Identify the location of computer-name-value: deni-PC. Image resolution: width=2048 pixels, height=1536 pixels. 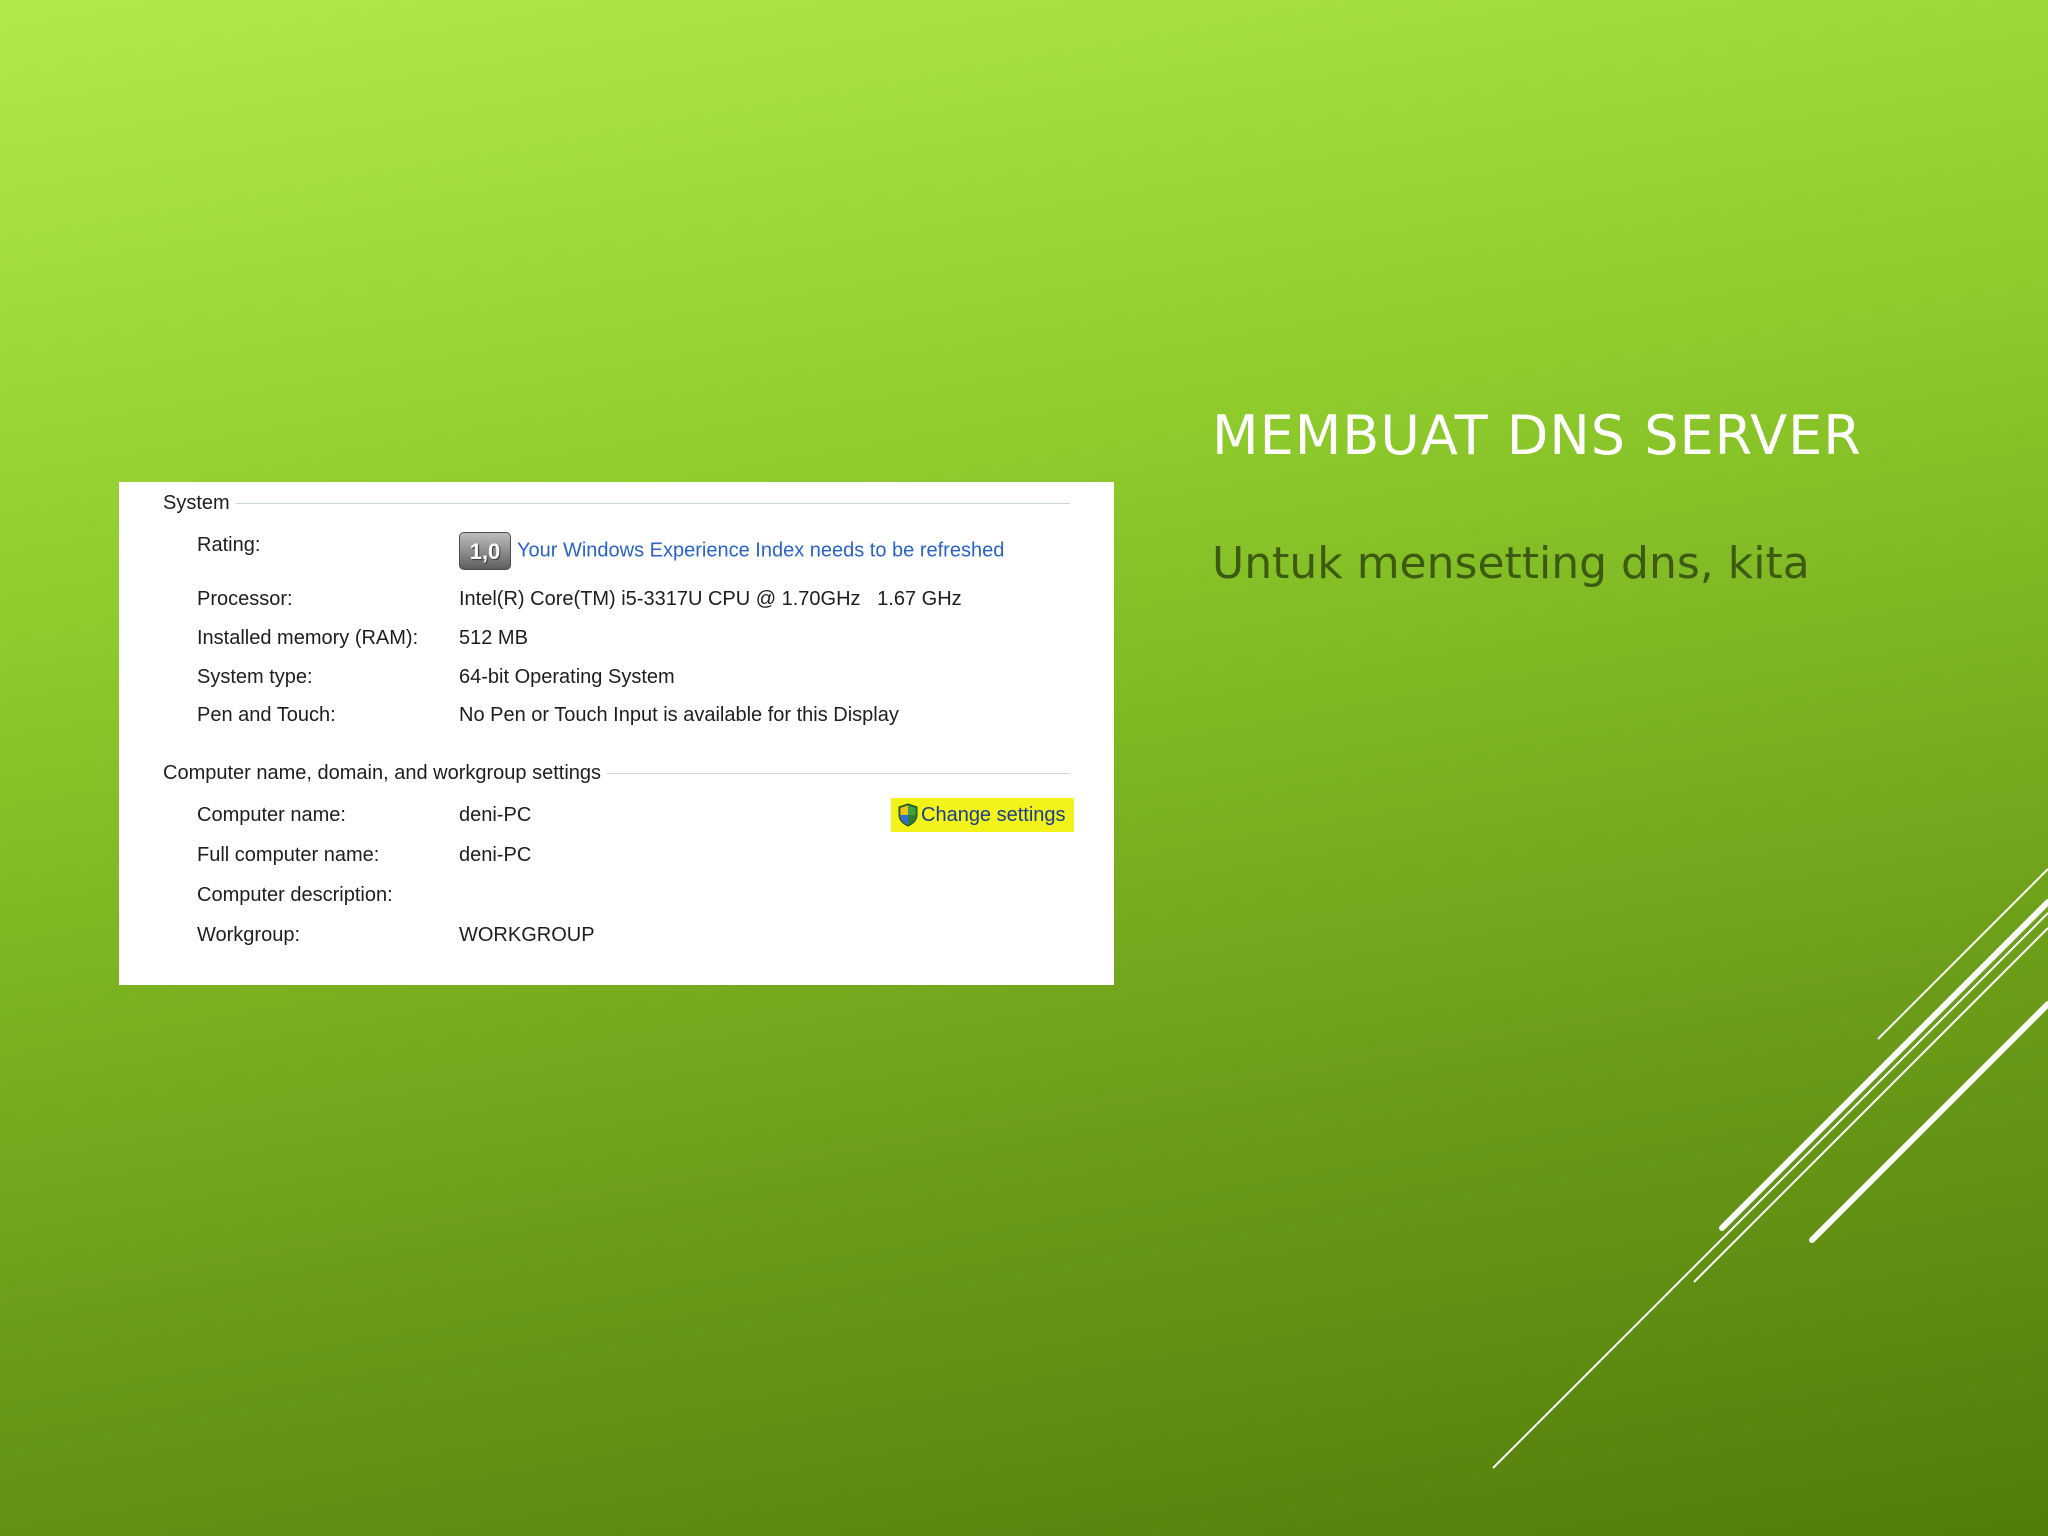
(495, 815).